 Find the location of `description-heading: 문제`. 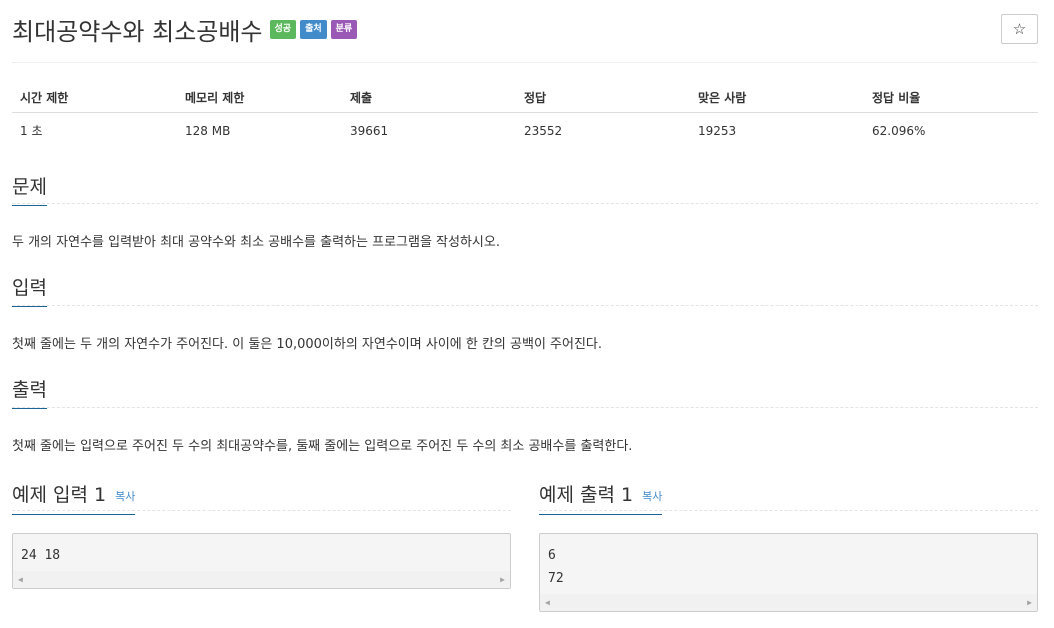

description-heading: 문제 is located at coordinates (29, 189).